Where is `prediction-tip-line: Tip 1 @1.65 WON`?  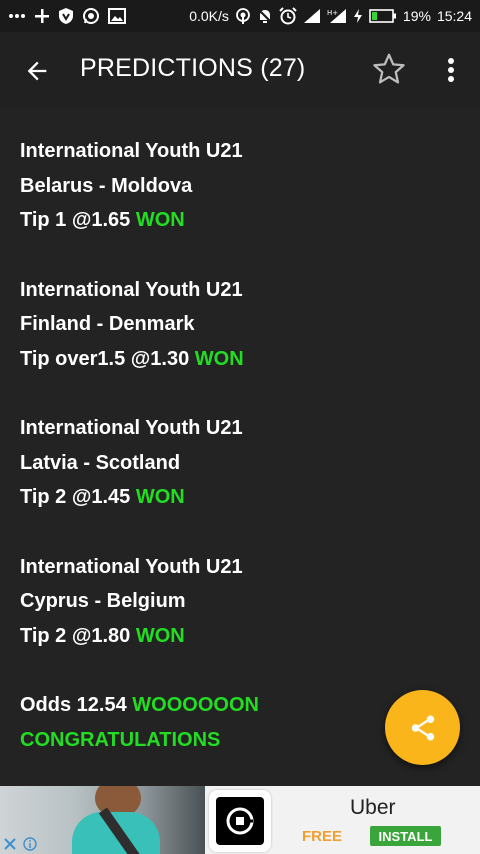
prediction-tip-line: Tip 1 @1.65 WON is located at coordinates (240, 220).